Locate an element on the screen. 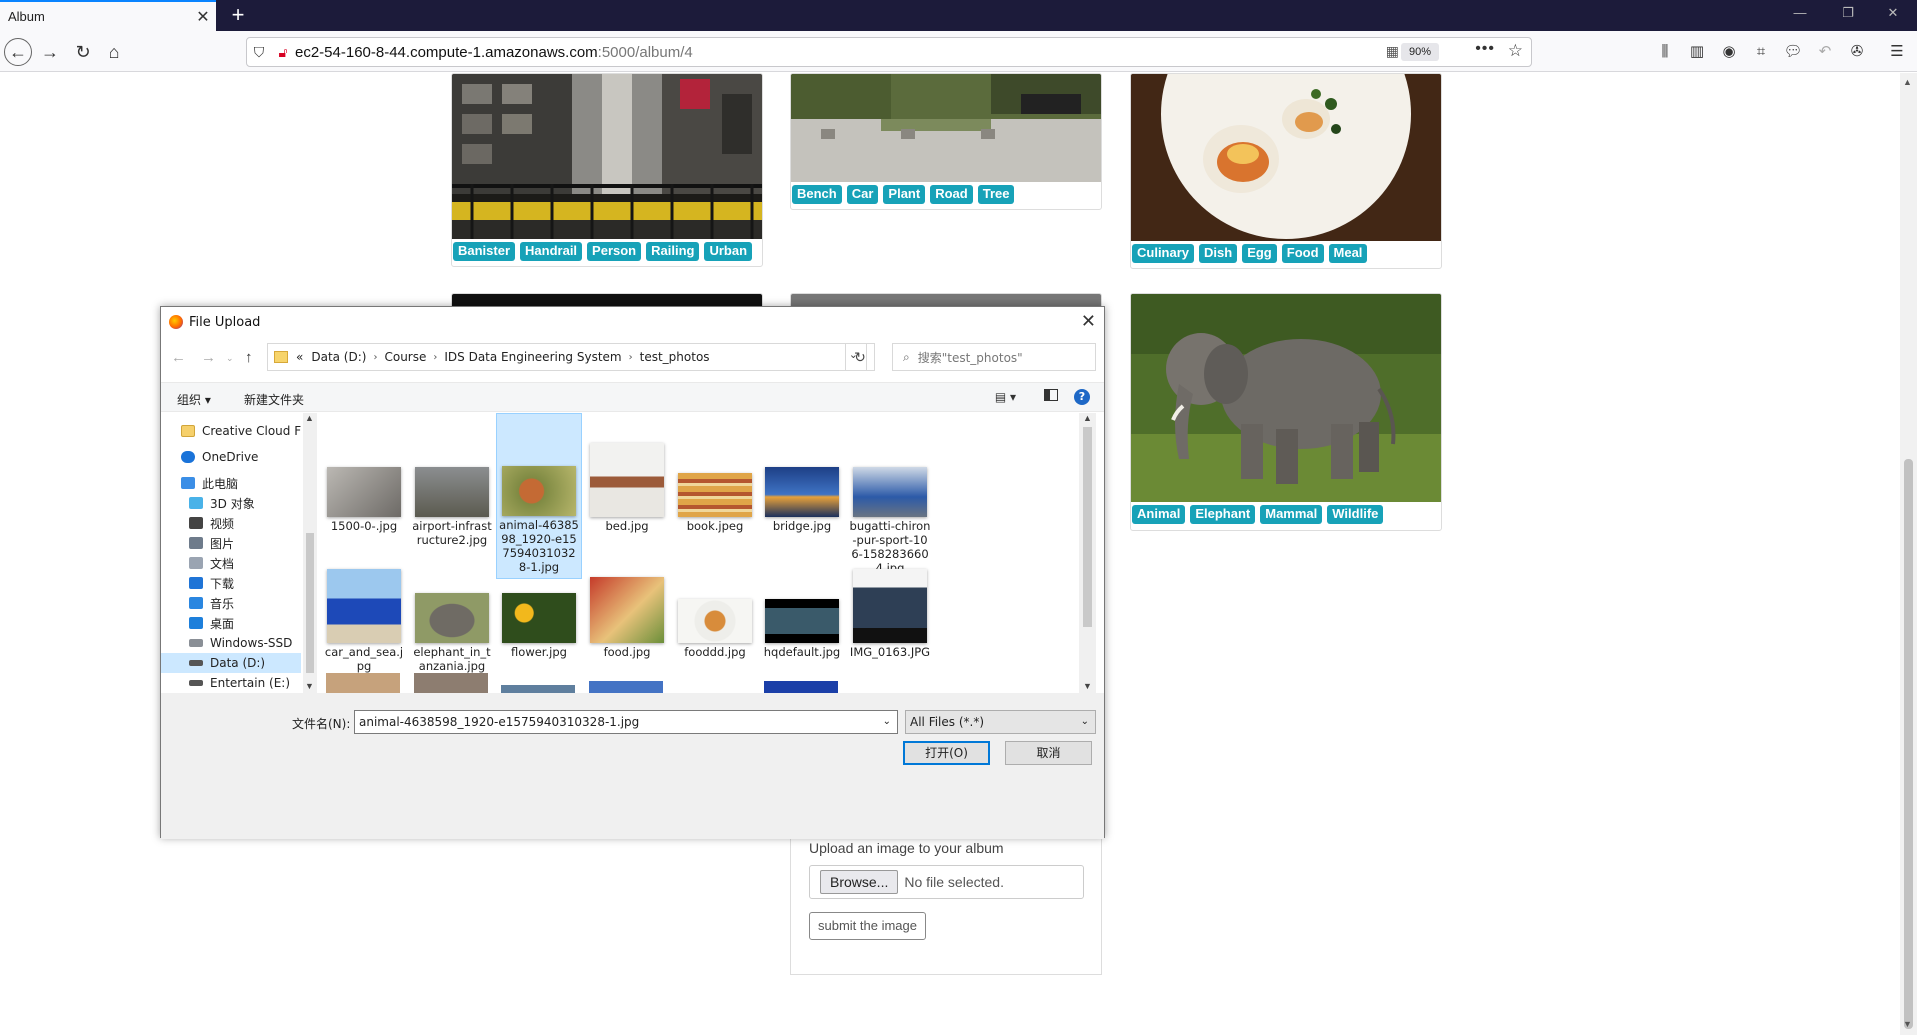 Image resolution: width=1917 pixels, height=1035 pixels. breadcrumb-item: test_photos is located at coordinates (675, 357).